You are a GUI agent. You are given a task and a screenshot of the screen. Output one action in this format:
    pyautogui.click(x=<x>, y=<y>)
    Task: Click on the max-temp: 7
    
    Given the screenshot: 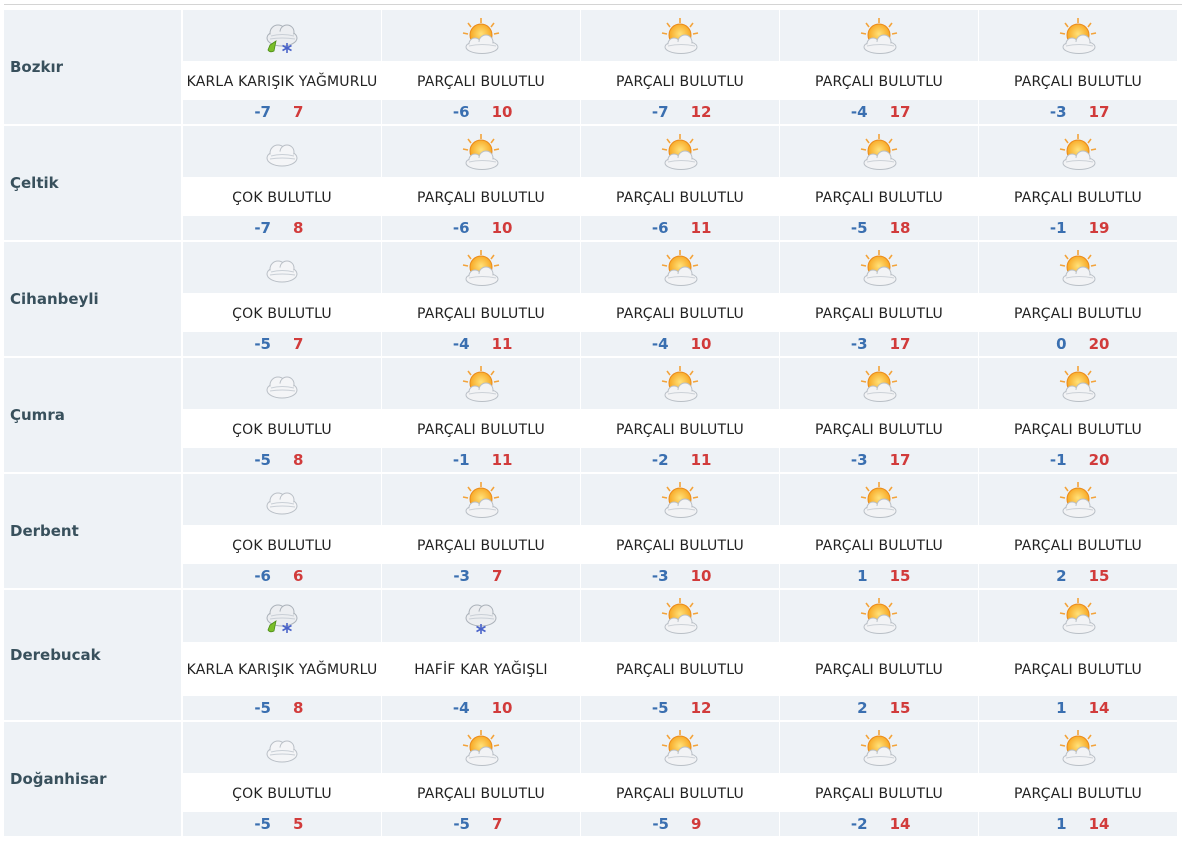 What is the action you would take?
    pyautogui.click(x=298, y=112)
    